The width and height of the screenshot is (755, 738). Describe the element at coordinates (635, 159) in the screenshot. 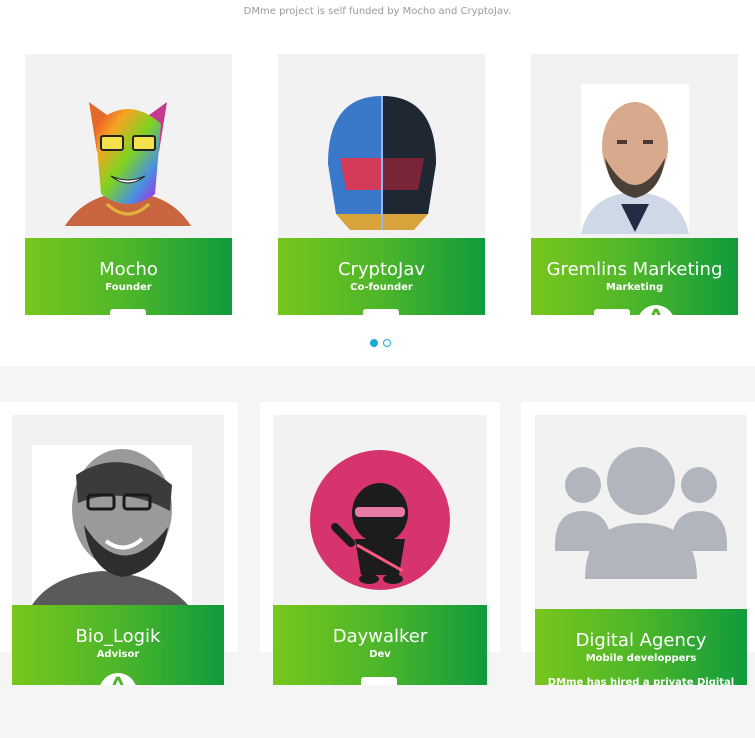

I see `bald-bearded-man-photo` at that location.